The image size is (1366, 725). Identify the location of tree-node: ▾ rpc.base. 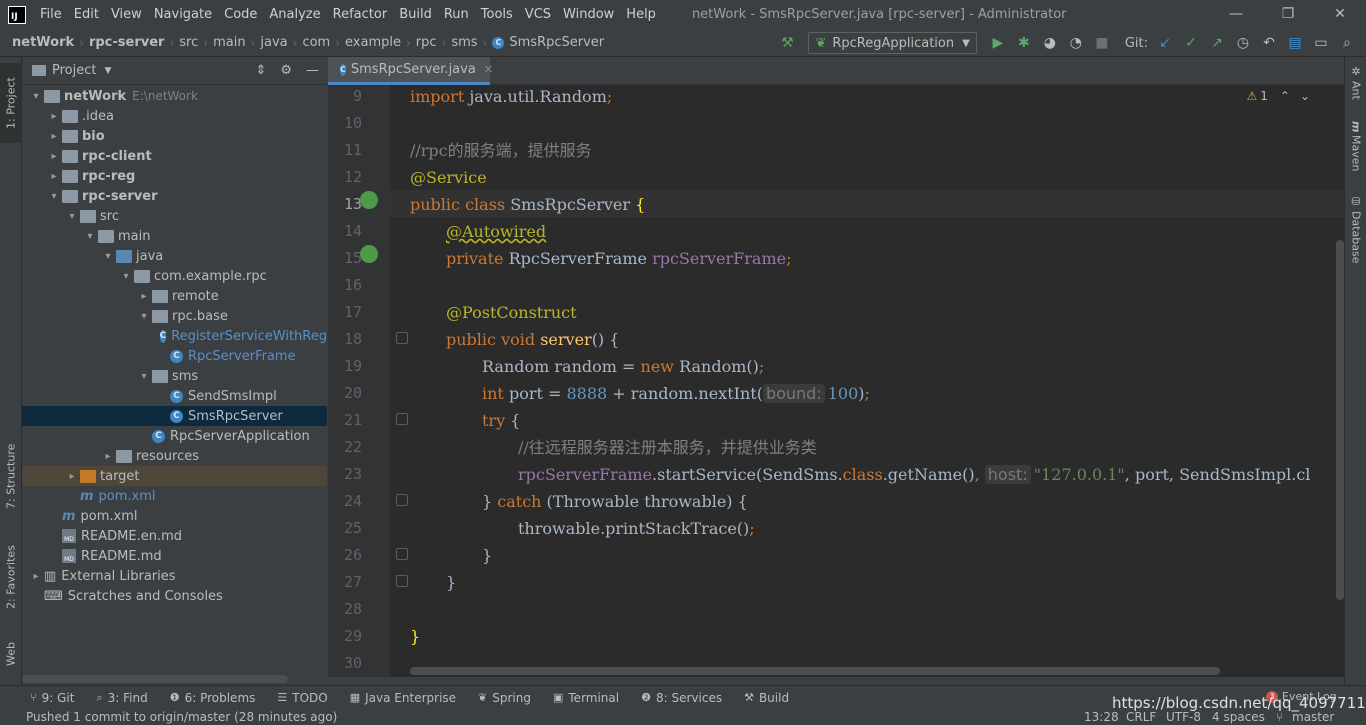
(174, 316).